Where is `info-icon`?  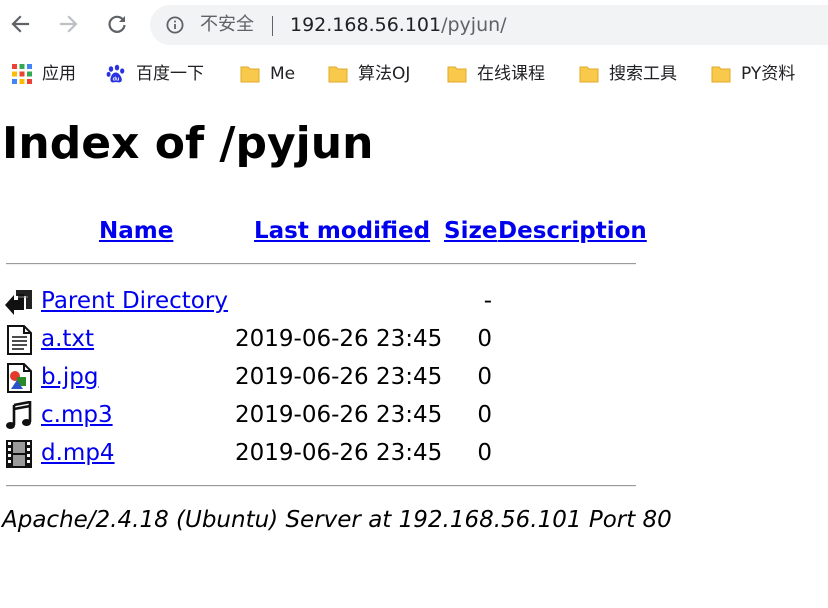
info-icon is located at coordinates (175, 25).